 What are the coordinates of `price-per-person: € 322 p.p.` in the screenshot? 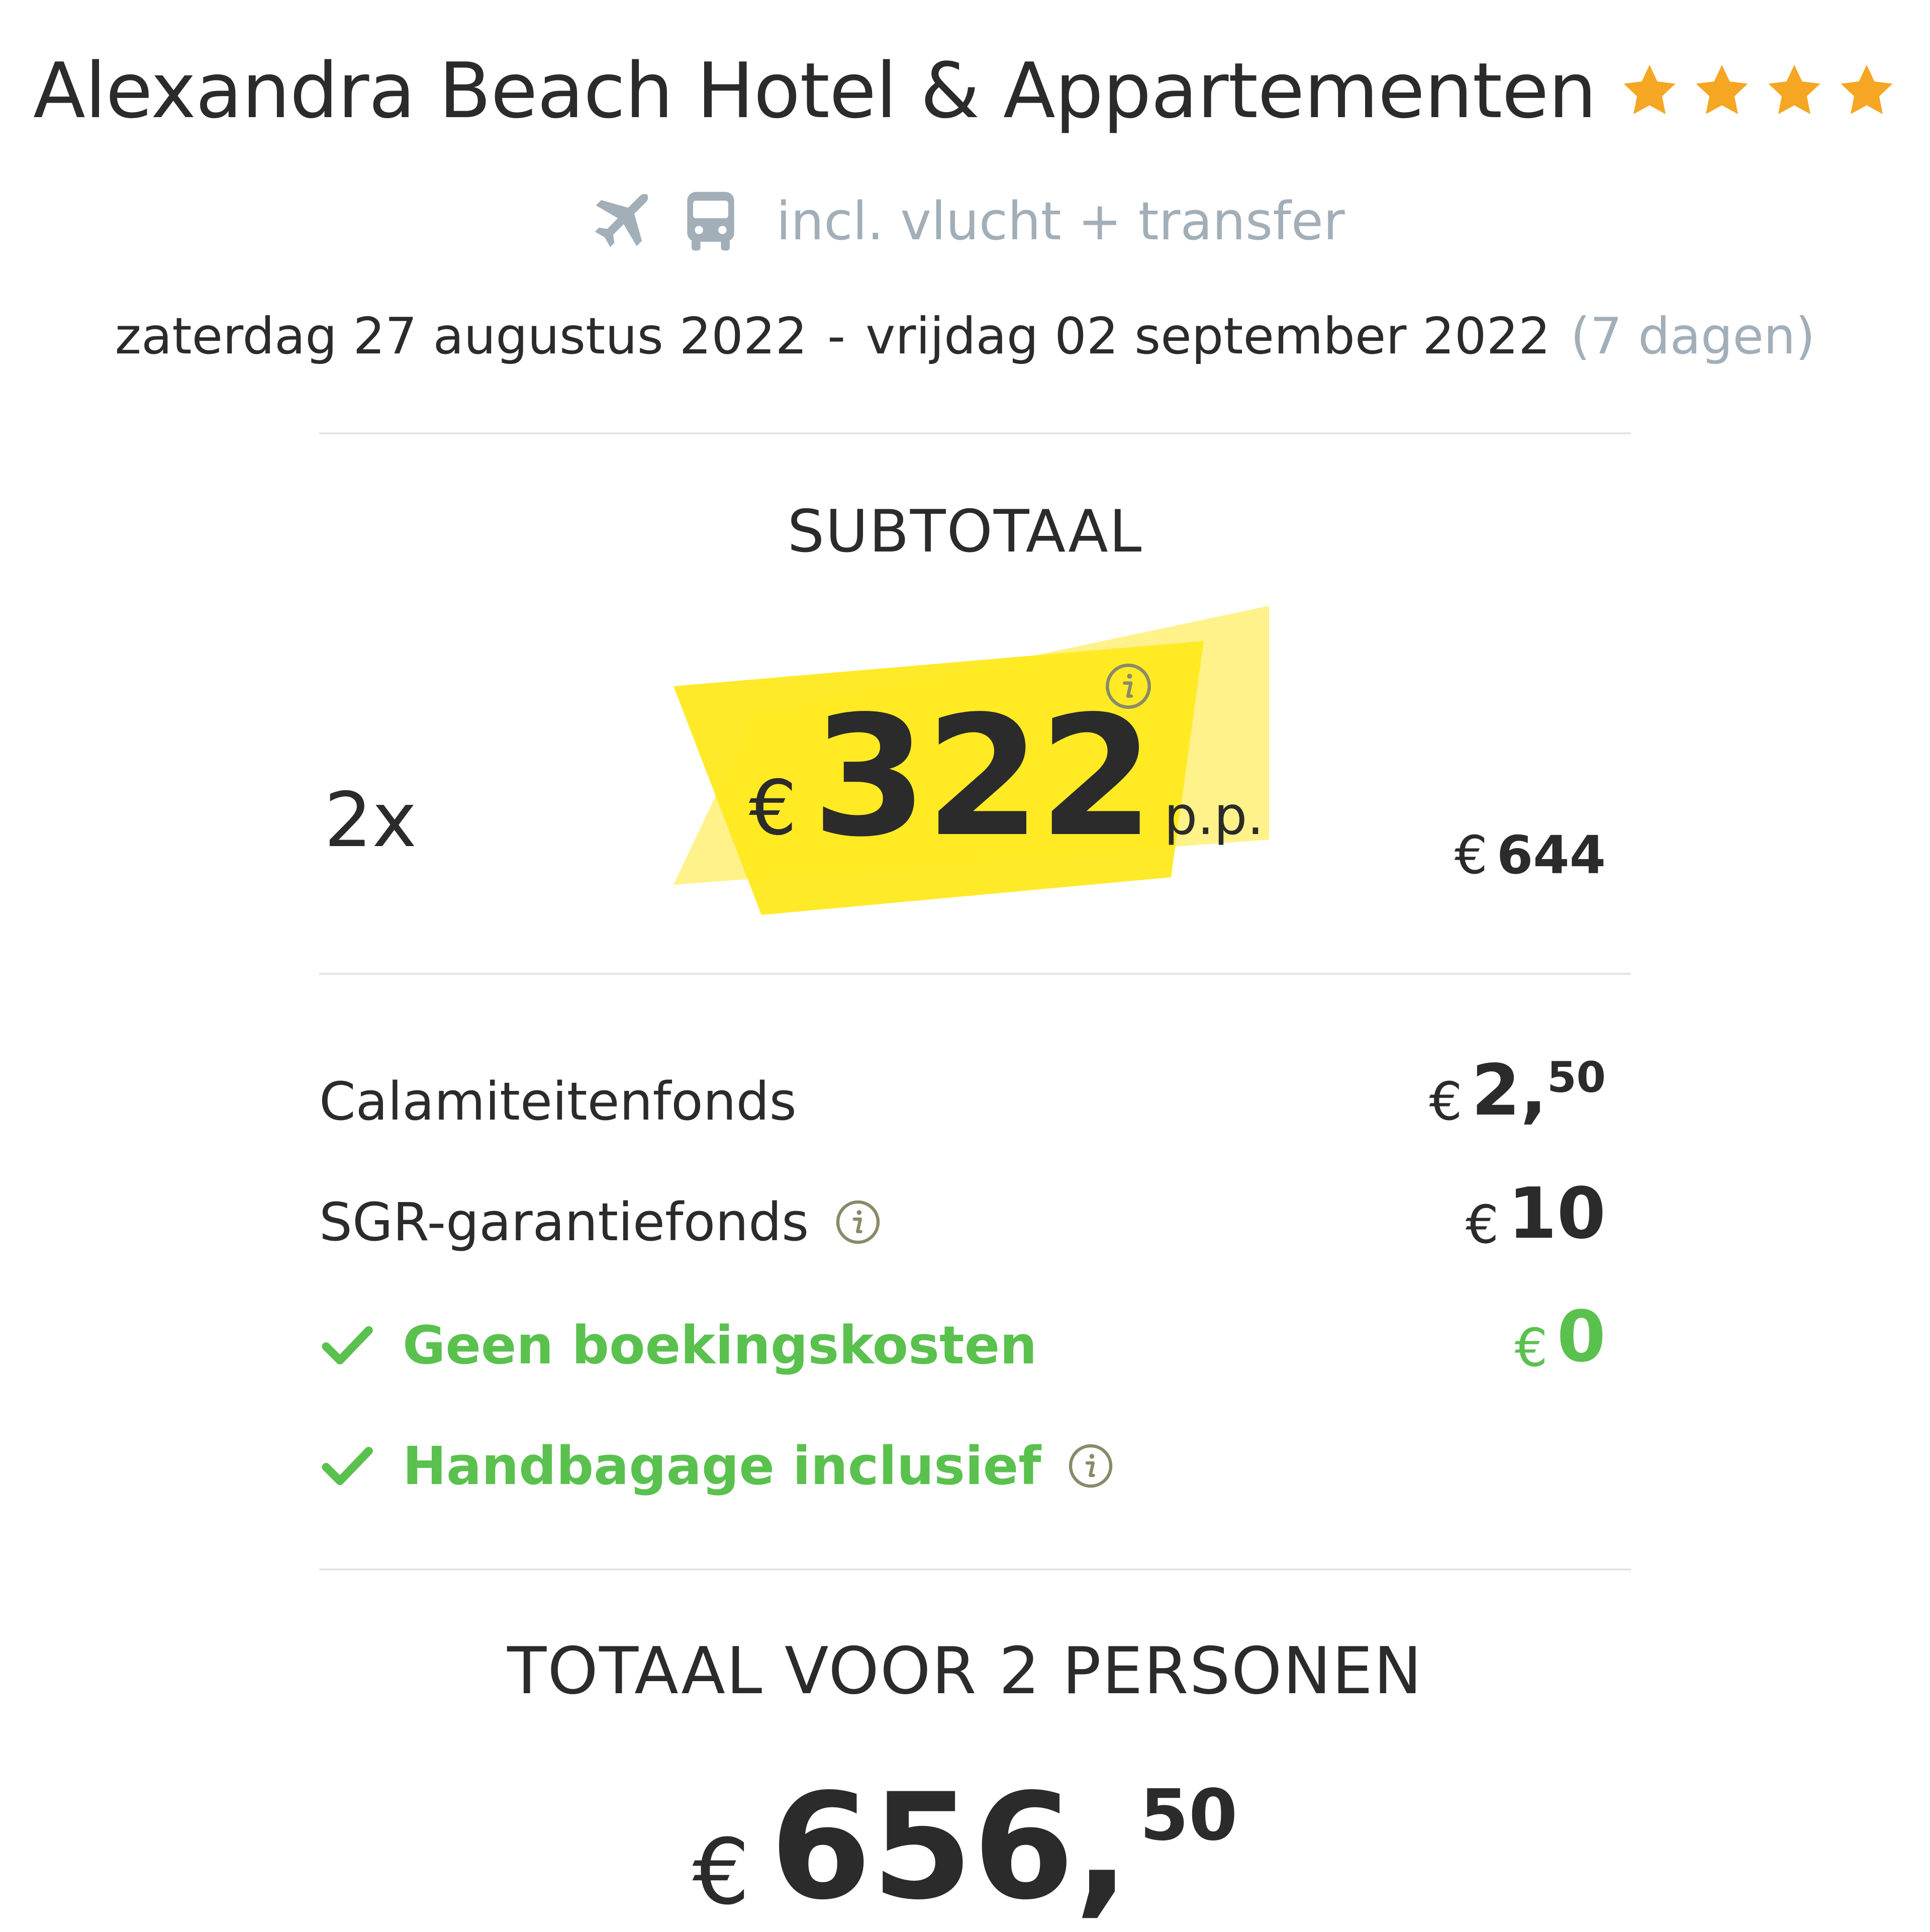 It's located at (1006, 779).